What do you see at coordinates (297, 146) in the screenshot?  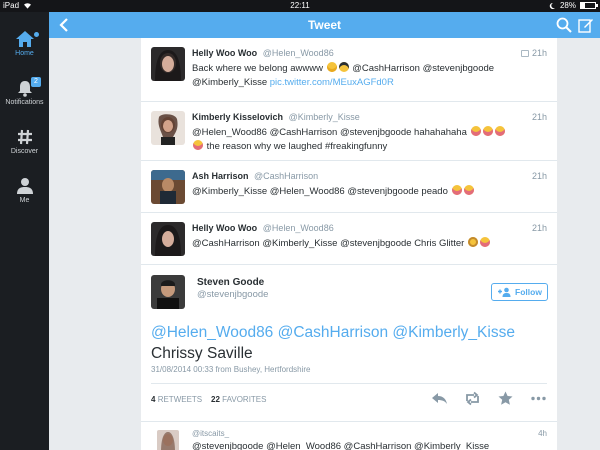 I see `tweet-text-part: the reason why we laughed #freakingfunny` at bounding box center [297, 146].